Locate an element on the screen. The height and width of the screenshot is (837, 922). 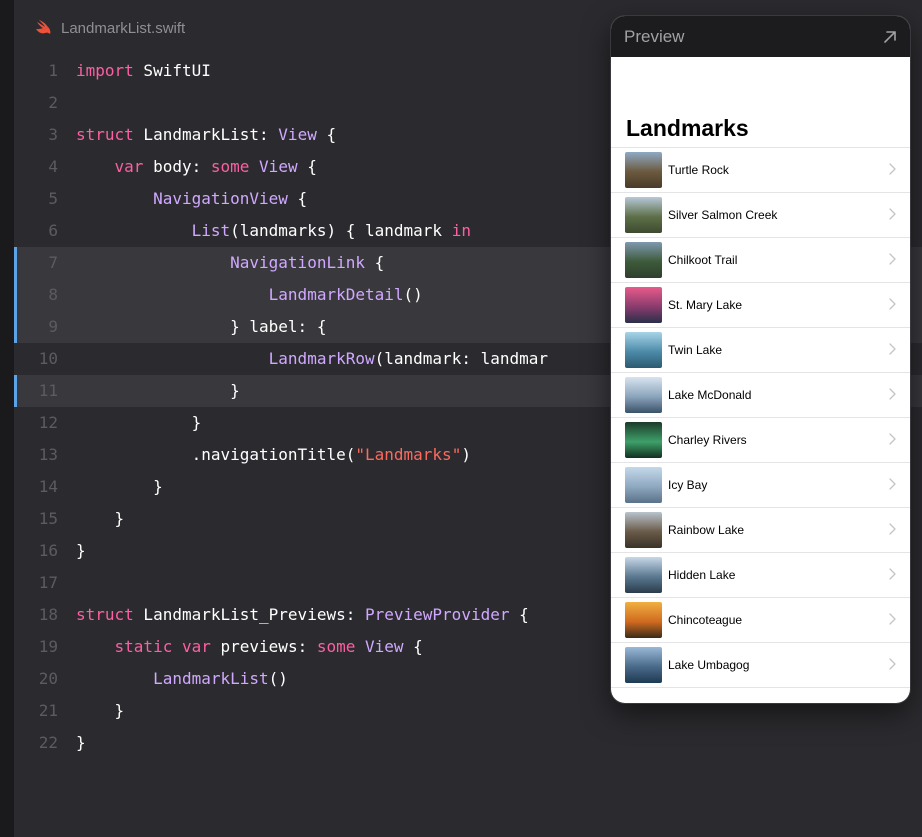
code-token: some is located at coordinates (230, 166).